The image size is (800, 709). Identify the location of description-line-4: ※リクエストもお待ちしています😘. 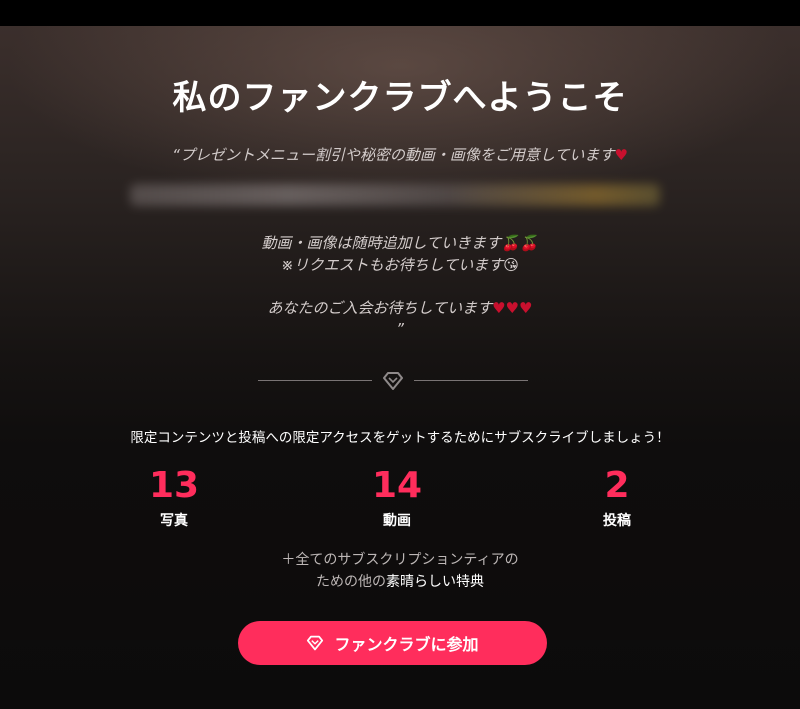
(400, 265).